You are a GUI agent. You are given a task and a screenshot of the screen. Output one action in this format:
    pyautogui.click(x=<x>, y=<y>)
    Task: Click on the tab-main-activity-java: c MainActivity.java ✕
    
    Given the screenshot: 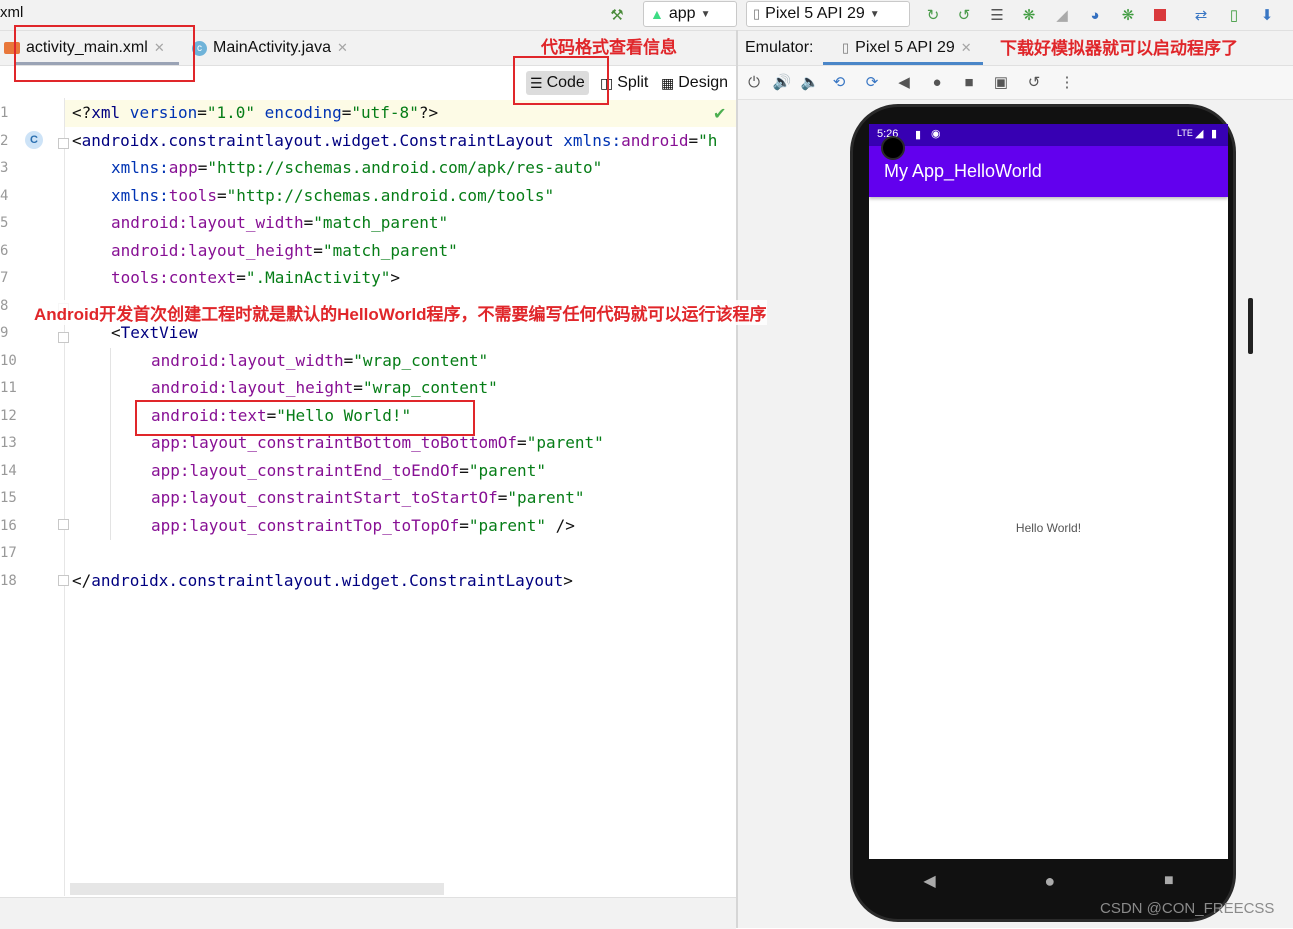 What is the action you would take?
    pyautogui.click(x=270, y=48)
    